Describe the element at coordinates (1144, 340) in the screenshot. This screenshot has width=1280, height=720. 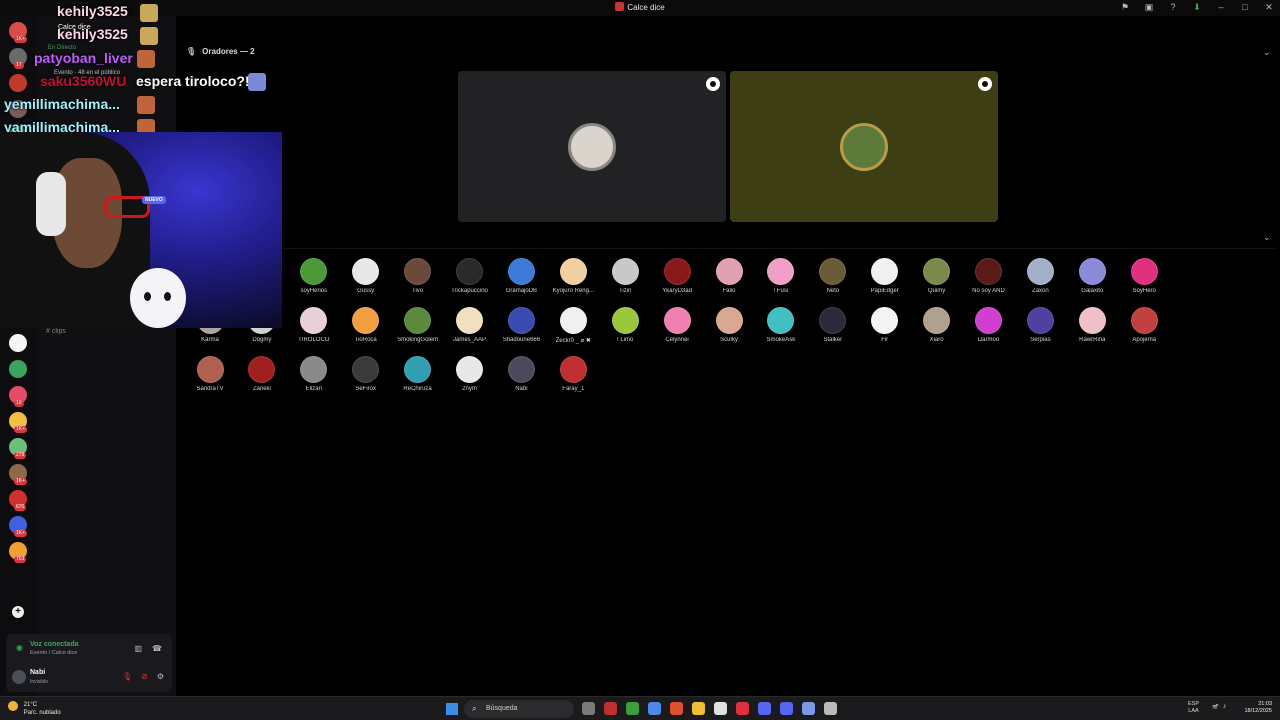
I see `audience-member-name: Apojema` at that location.